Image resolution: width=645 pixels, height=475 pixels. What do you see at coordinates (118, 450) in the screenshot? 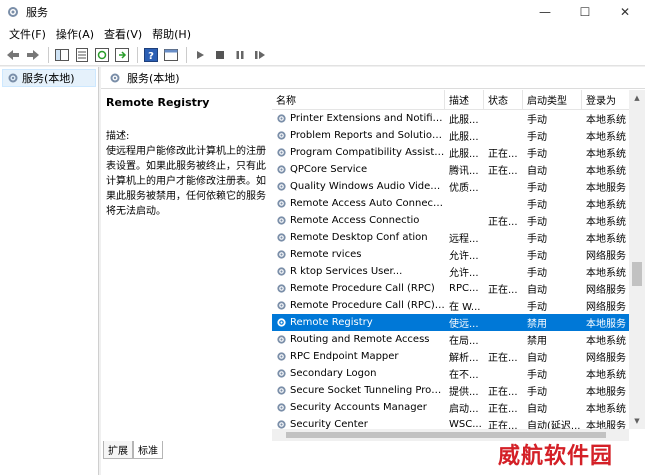
I see `tab-extended: 扩展` at bounding box center [118, 450].